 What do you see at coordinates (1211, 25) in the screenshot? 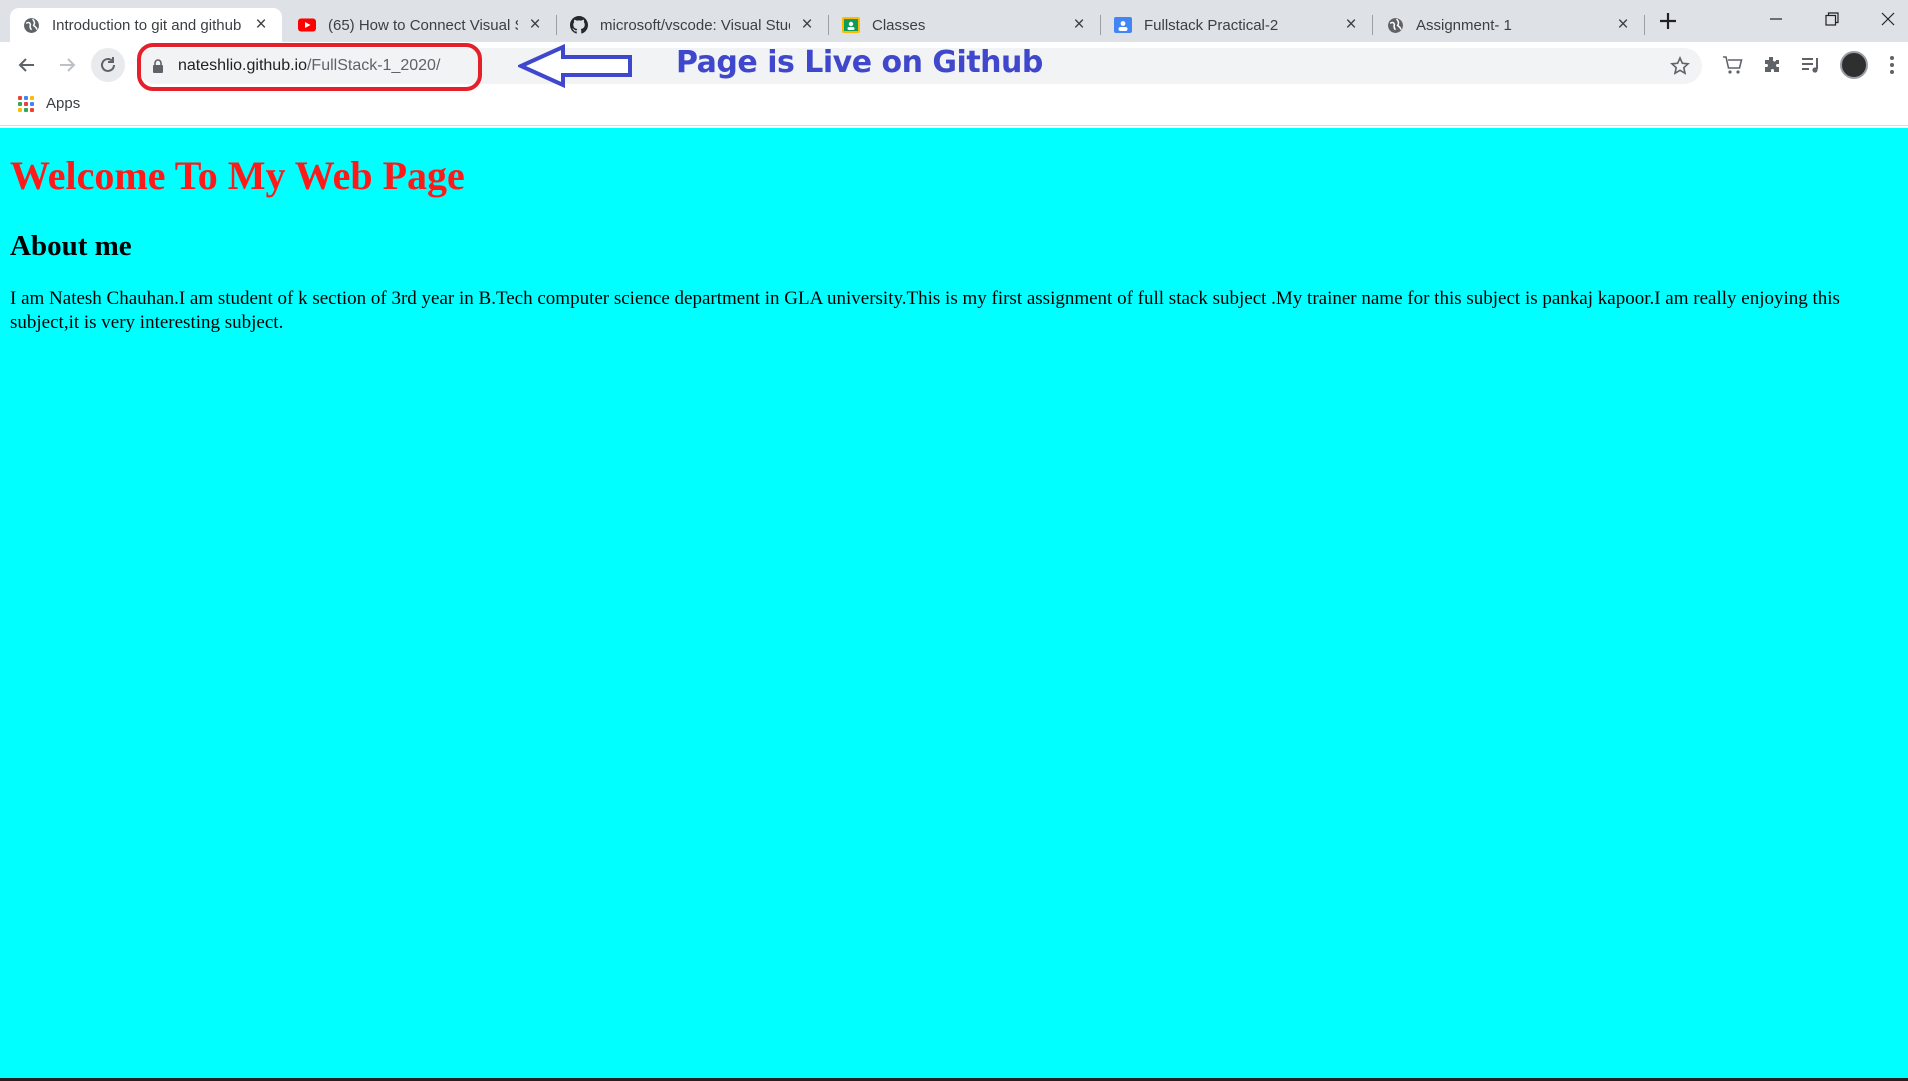
I see `tab-title: Fullstack Practical-2` at bounding box center [1211, 25].